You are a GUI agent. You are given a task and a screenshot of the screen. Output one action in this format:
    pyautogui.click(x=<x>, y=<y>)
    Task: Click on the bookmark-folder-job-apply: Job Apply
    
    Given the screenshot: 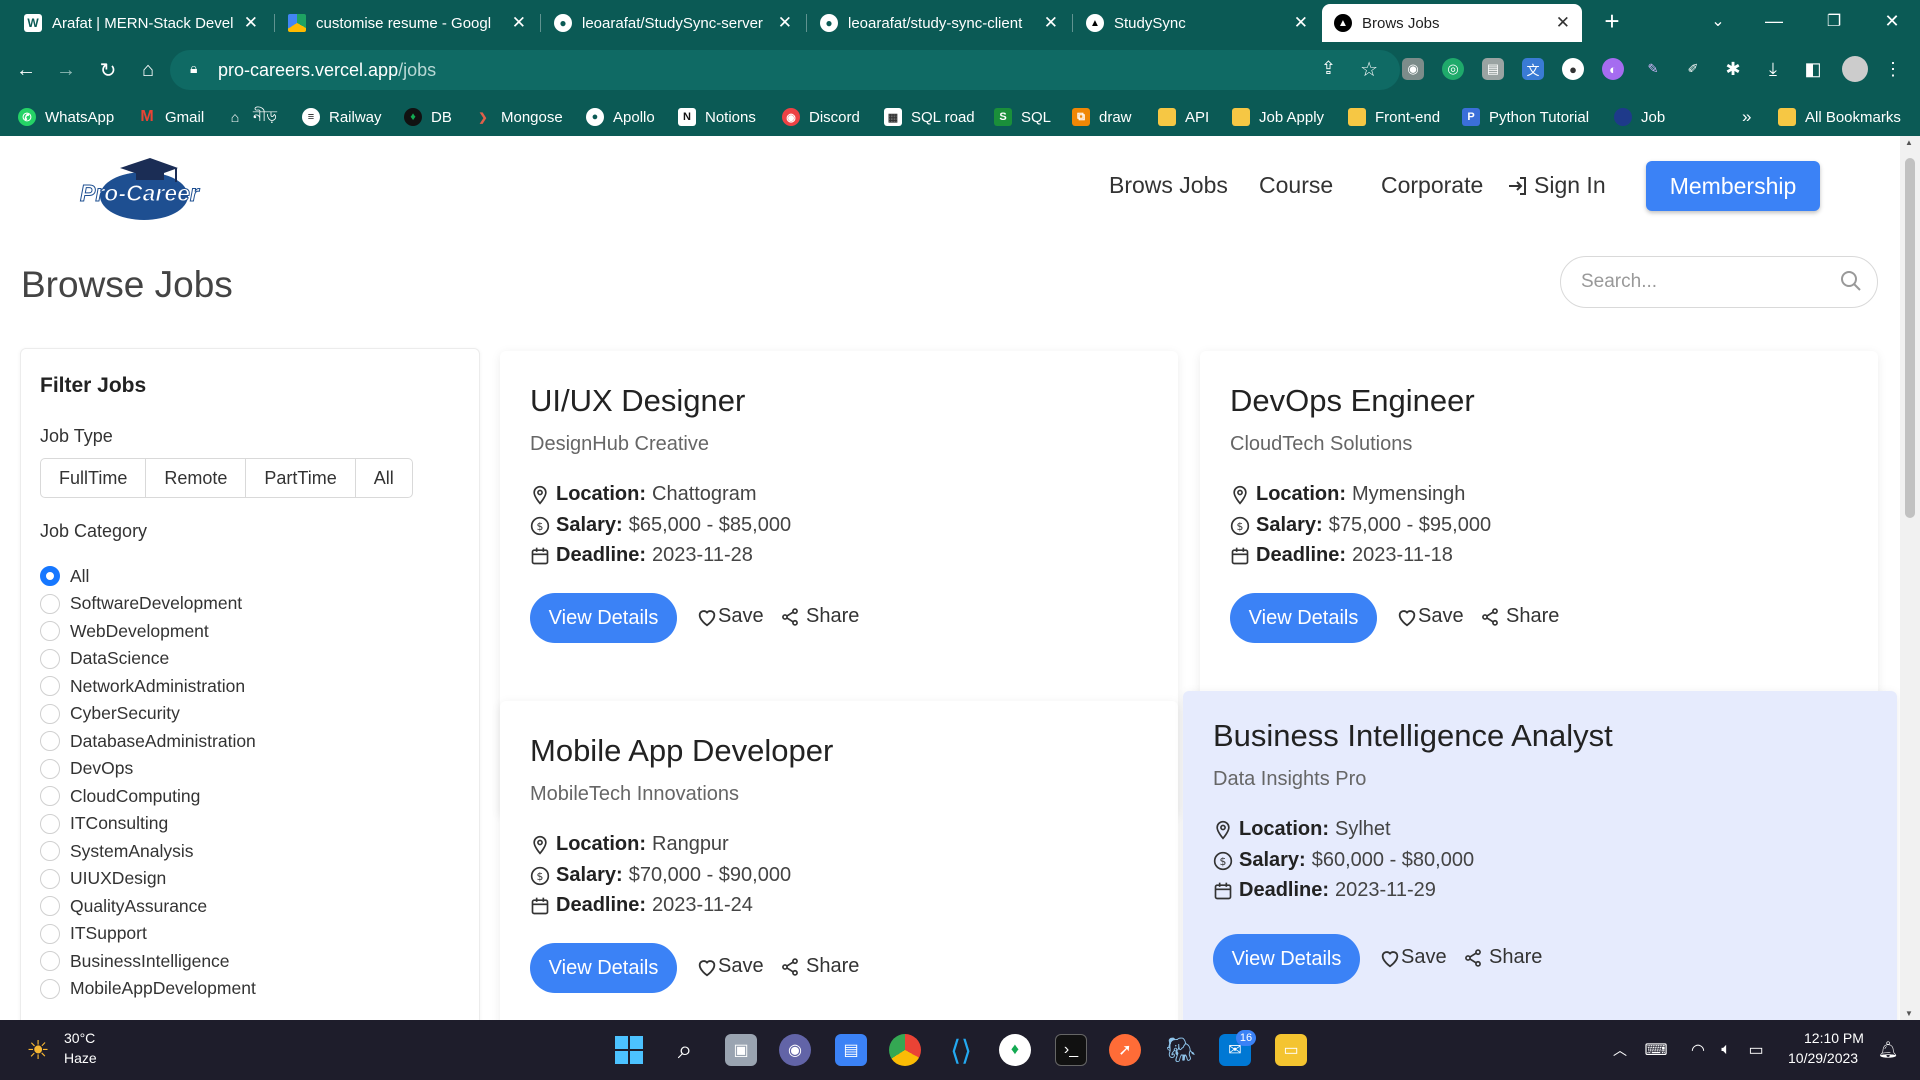 What is the action you would take?
    pyautogui.click(x=1278, y=117)
    